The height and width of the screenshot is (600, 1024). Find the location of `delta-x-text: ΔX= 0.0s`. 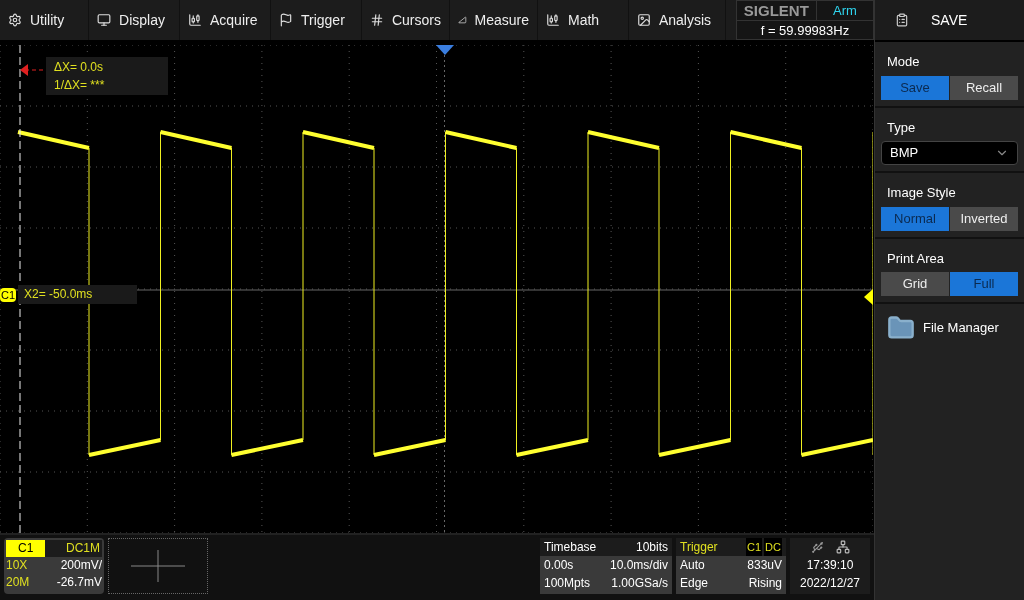

delta-x-text: ΔX= 0.0s is located at coordinates (79, 67).